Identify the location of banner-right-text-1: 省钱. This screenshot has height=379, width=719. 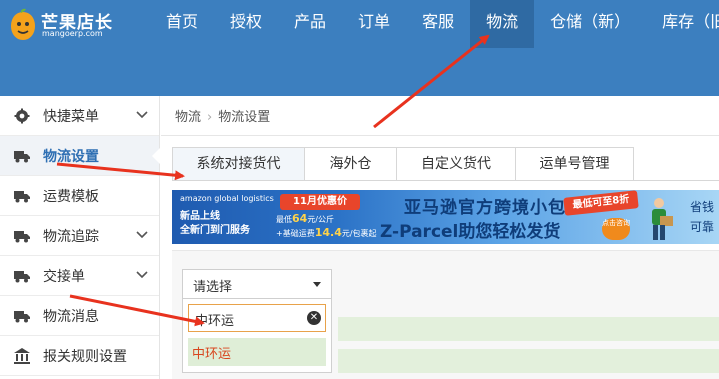
(702, 207).